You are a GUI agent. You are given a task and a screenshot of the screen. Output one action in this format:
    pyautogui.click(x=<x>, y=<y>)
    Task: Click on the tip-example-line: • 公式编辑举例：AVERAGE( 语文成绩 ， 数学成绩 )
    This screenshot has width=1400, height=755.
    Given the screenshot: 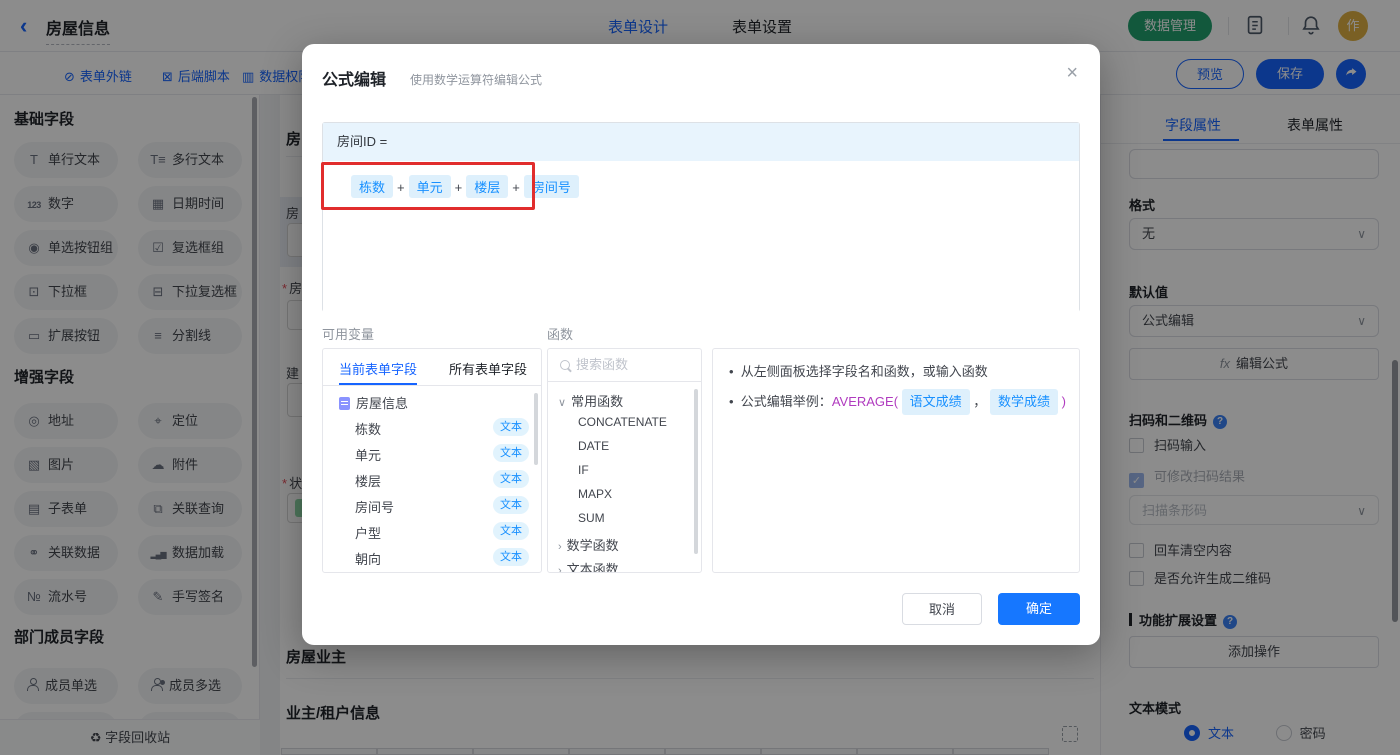 What is the action you would take?
    pyautogui.click(x=897, y=402)
    